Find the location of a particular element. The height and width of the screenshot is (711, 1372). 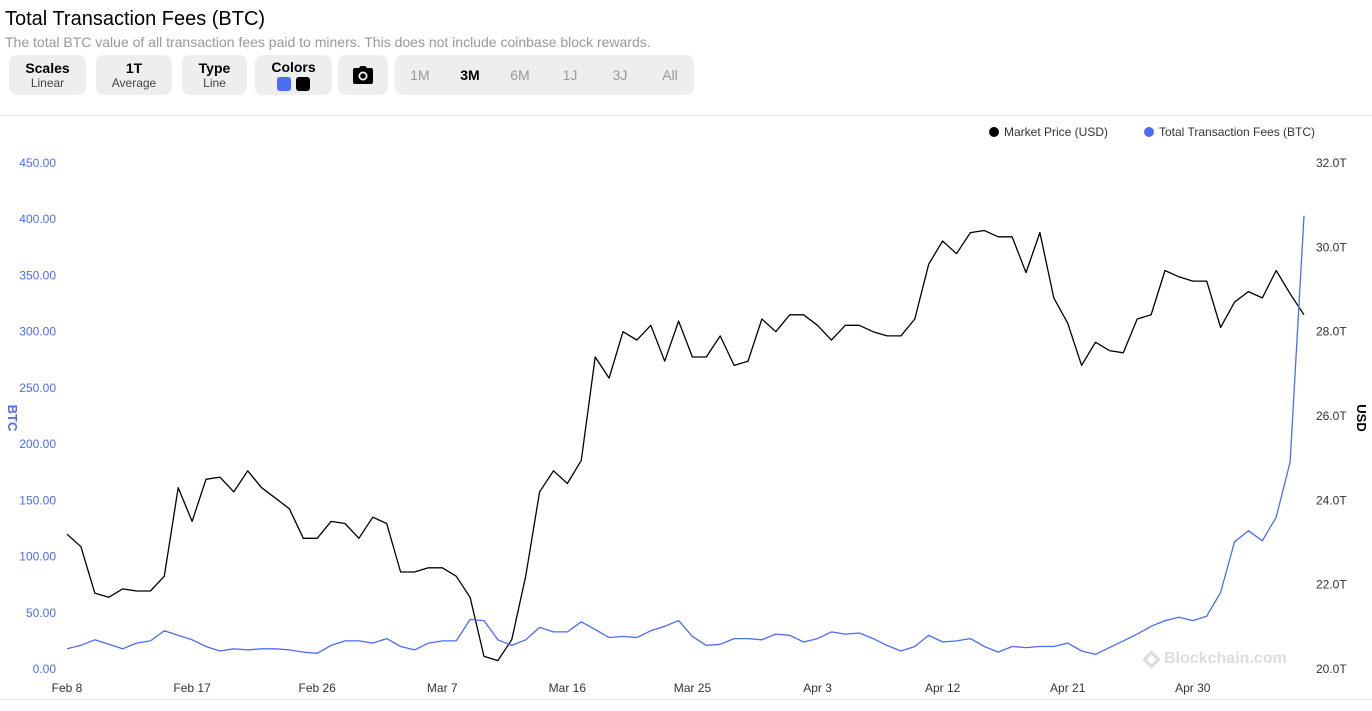

range-all: All is located at coordinates (670, 75).